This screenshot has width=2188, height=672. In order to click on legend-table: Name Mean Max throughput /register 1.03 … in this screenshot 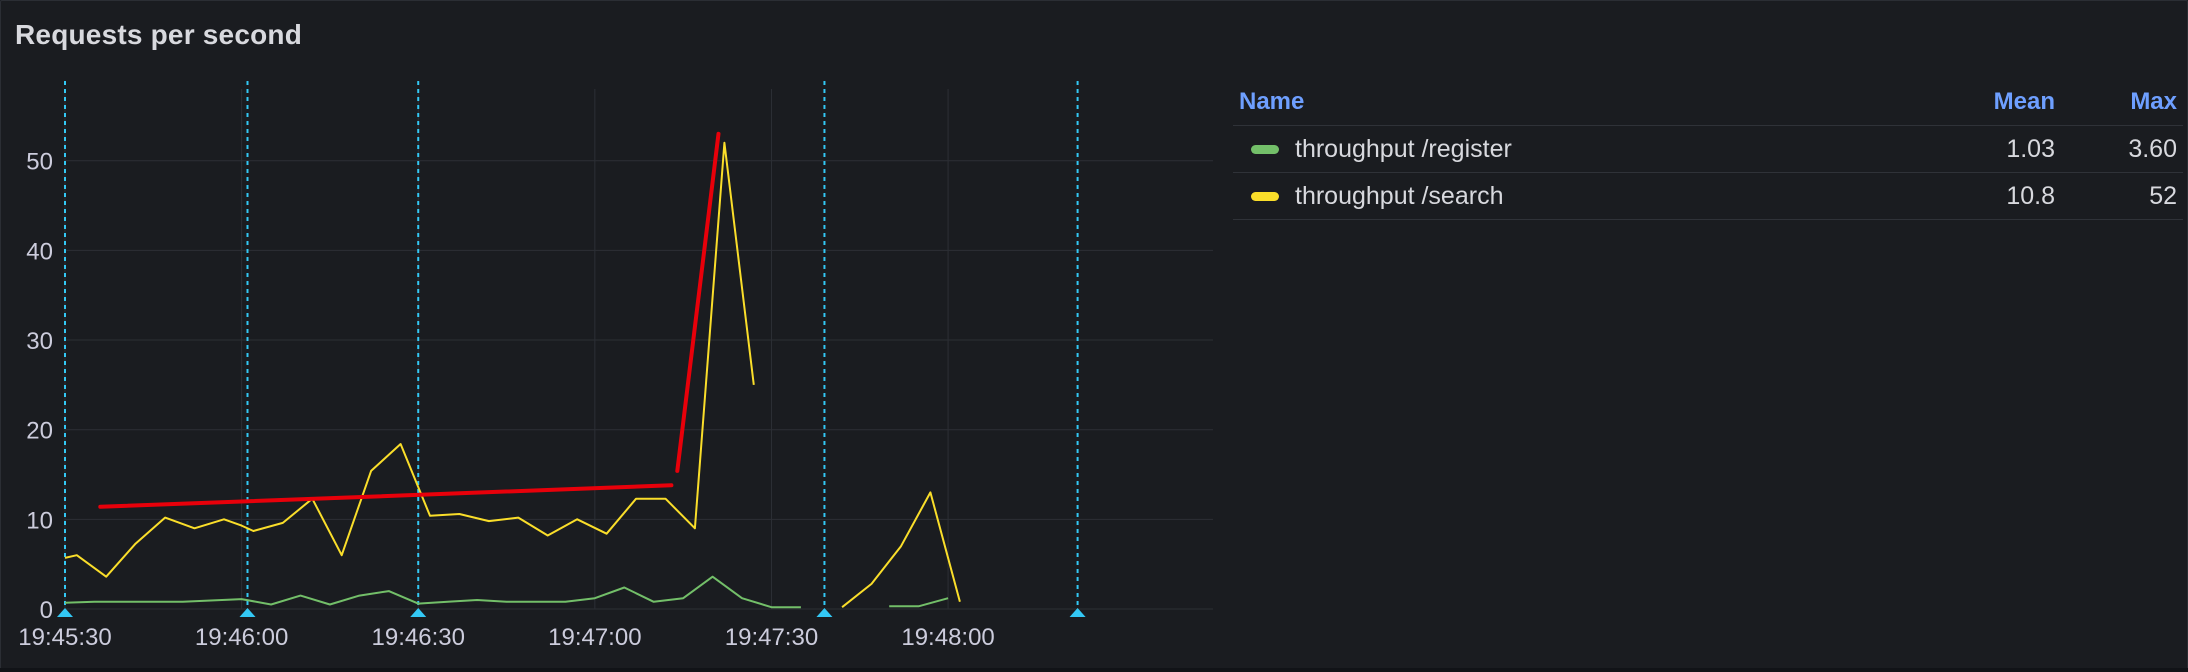, I will do `click(1708, 153)`.